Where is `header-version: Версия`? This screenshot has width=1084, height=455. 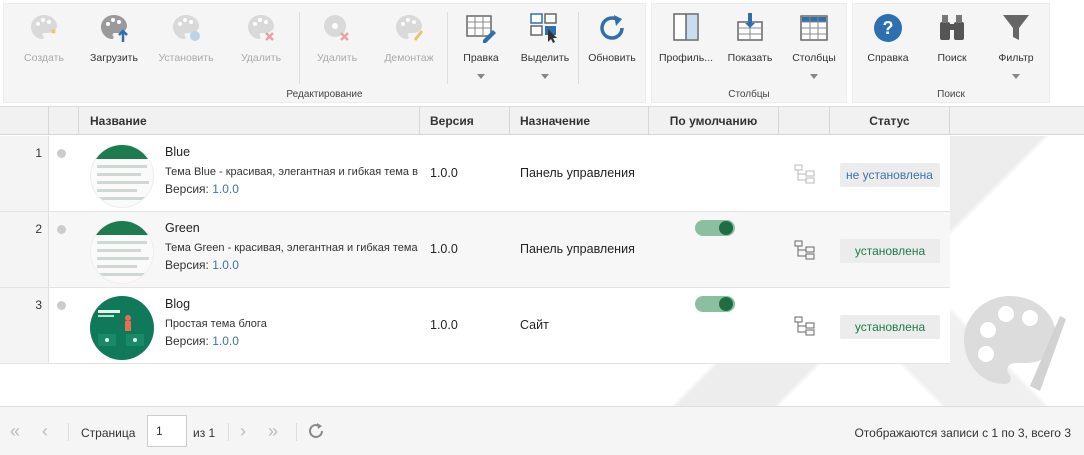
header-version: Версия is located at coordinates (465, 121).